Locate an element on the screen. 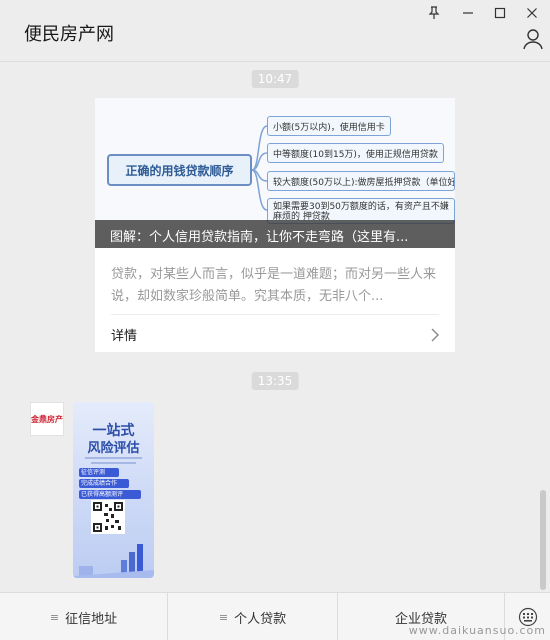  sender-avatar: 金鼎房产 is located at coordinates (47, 419).